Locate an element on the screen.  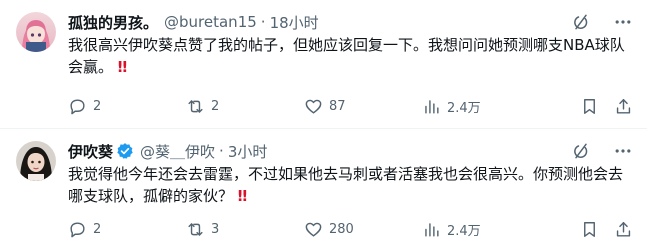
handle: @葵＿伊吹 is located at coordinates (177, 151).